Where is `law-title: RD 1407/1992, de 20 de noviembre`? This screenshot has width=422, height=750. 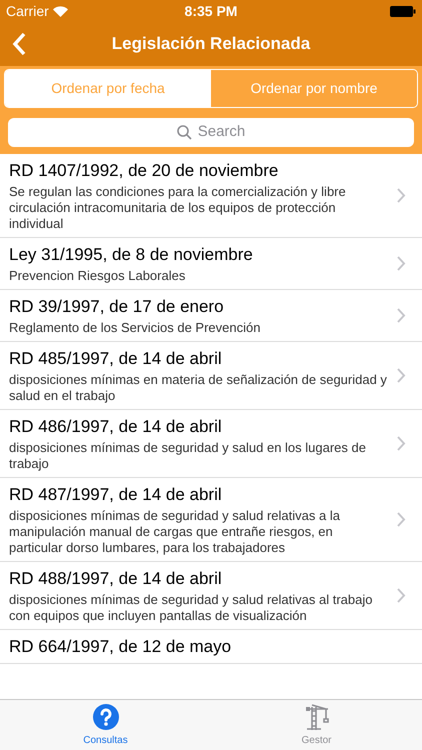 law-title: RD 1407/1992, de 20 de noviembre is located at coordinates (144, 171).